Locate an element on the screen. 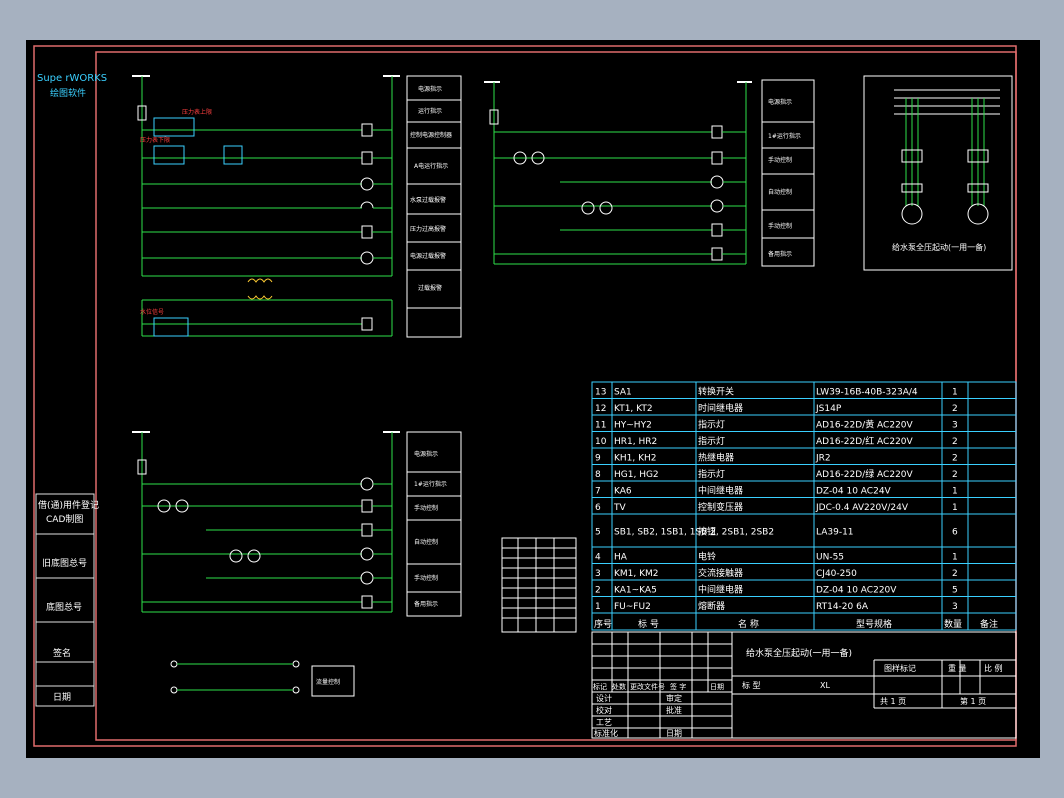 This screenshot has width=1064, height=798. bom-cell-model: JR2 is located at coordinates (823, 458).